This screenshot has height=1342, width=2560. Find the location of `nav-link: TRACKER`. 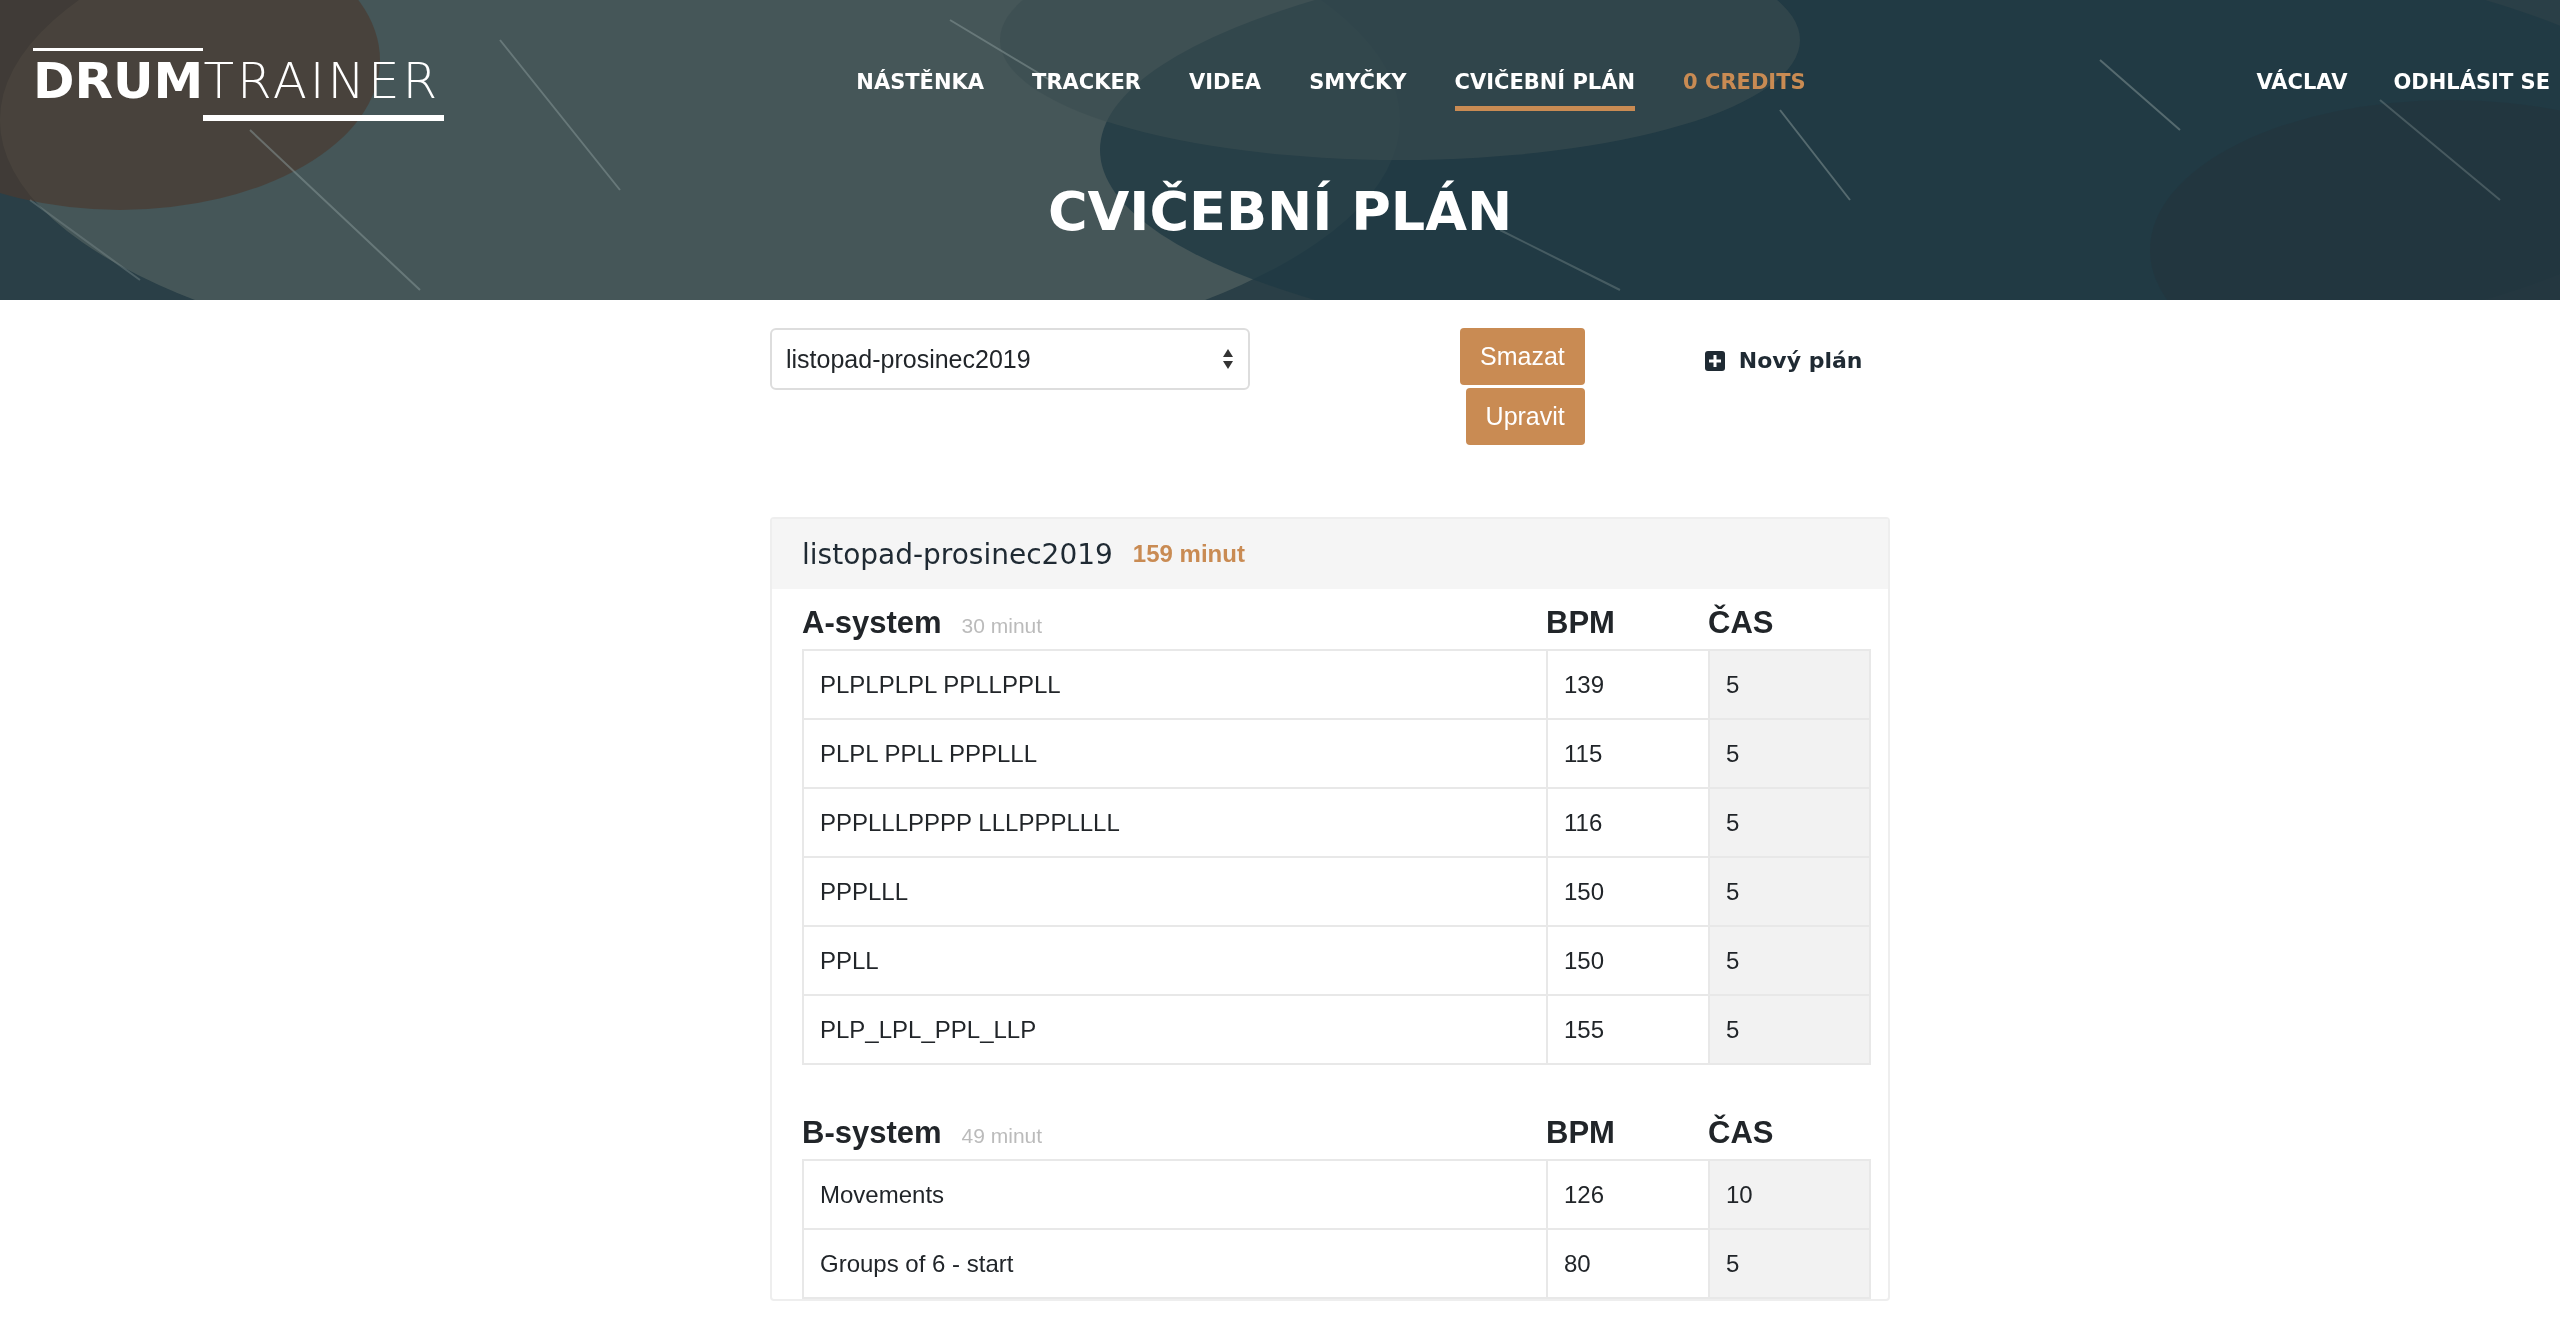

nav-link: TRACKER is located at coordinates (1086, 90).